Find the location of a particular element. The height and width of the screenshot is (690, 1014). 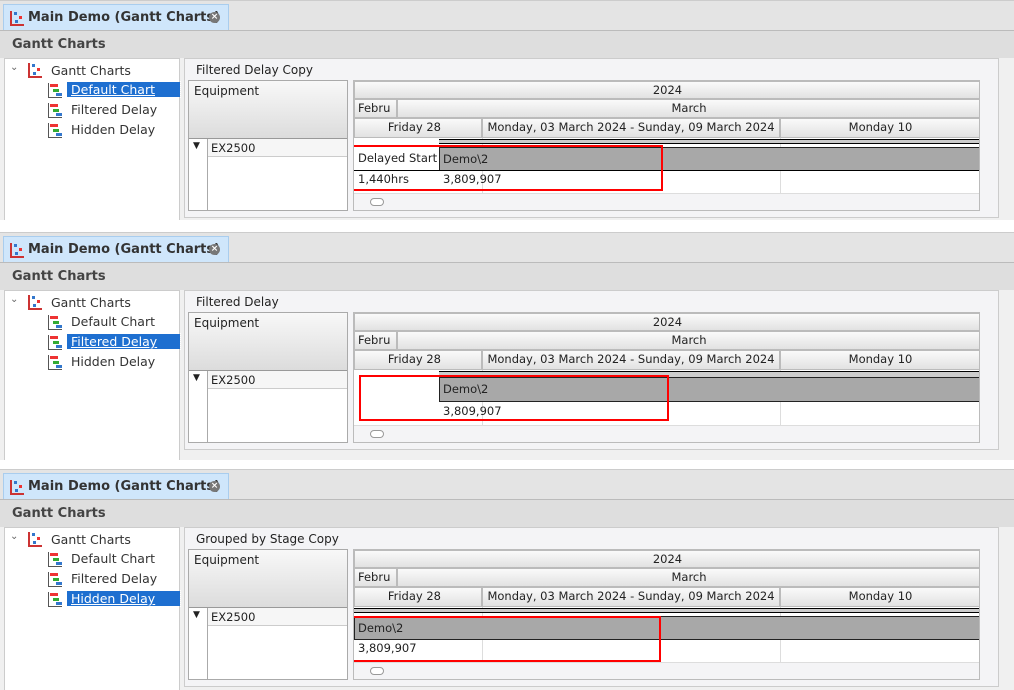

chart-title: Grouped by Stage Copy is located at coordinates (267, 539).